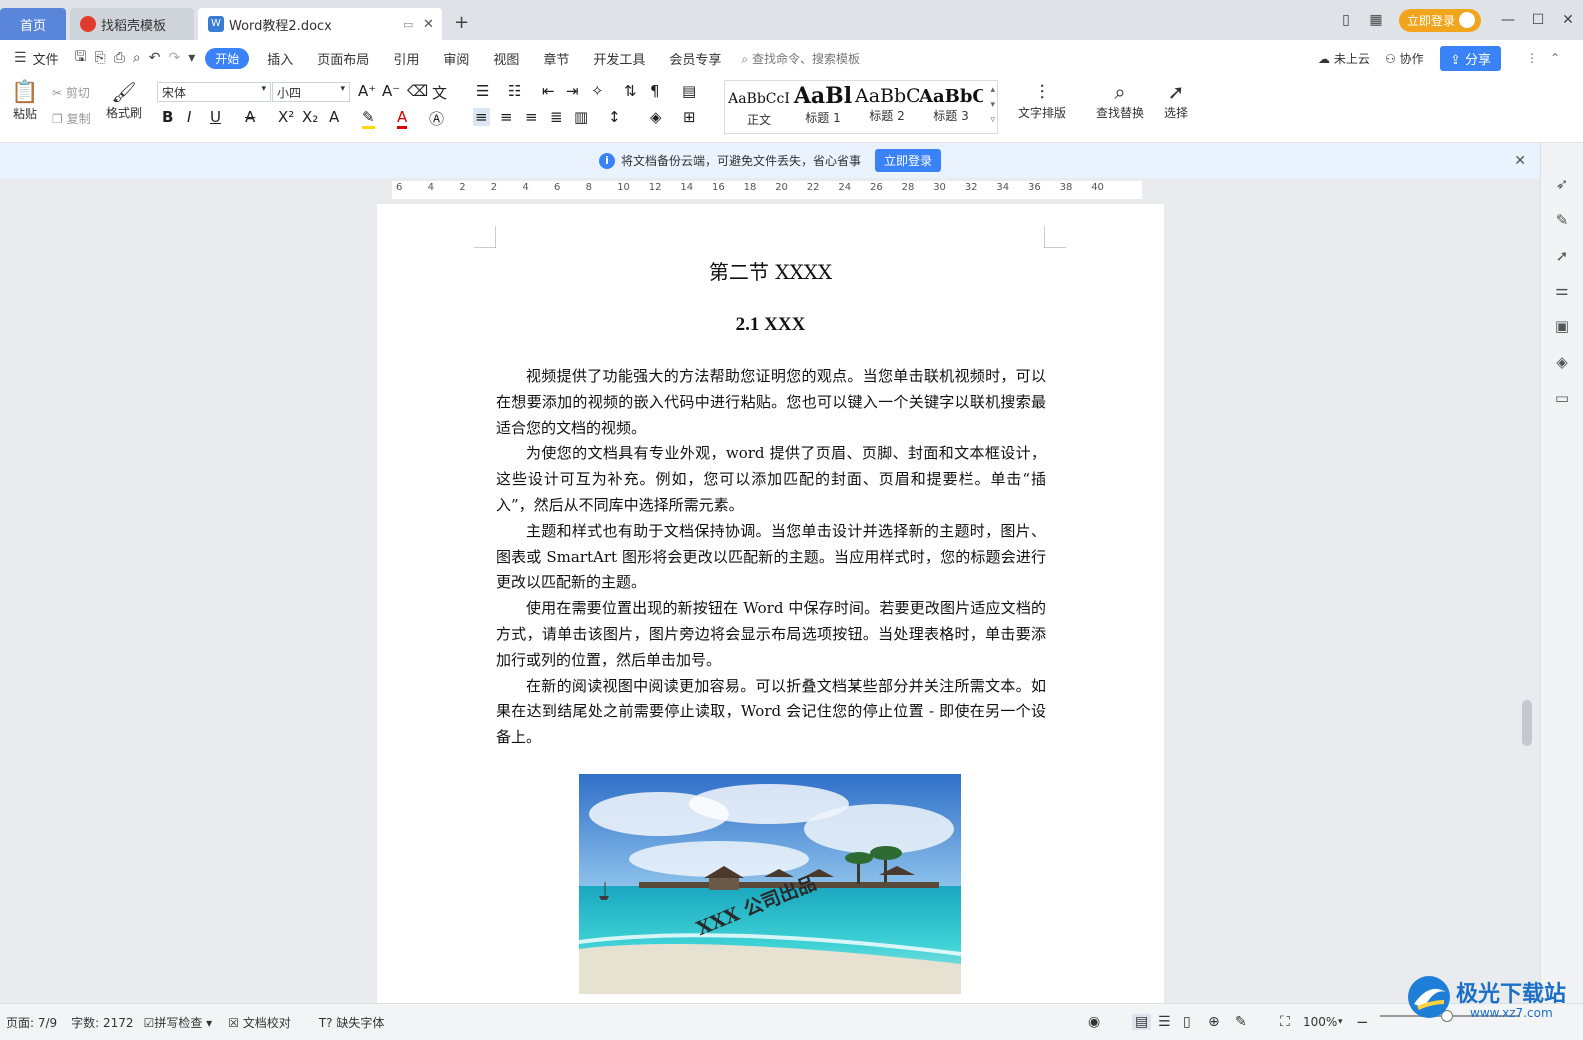  What do you see at coordinates (1562, 363) in the screenshot?
I see `ai-icon: ◈` at bounding box center [1562, 363].